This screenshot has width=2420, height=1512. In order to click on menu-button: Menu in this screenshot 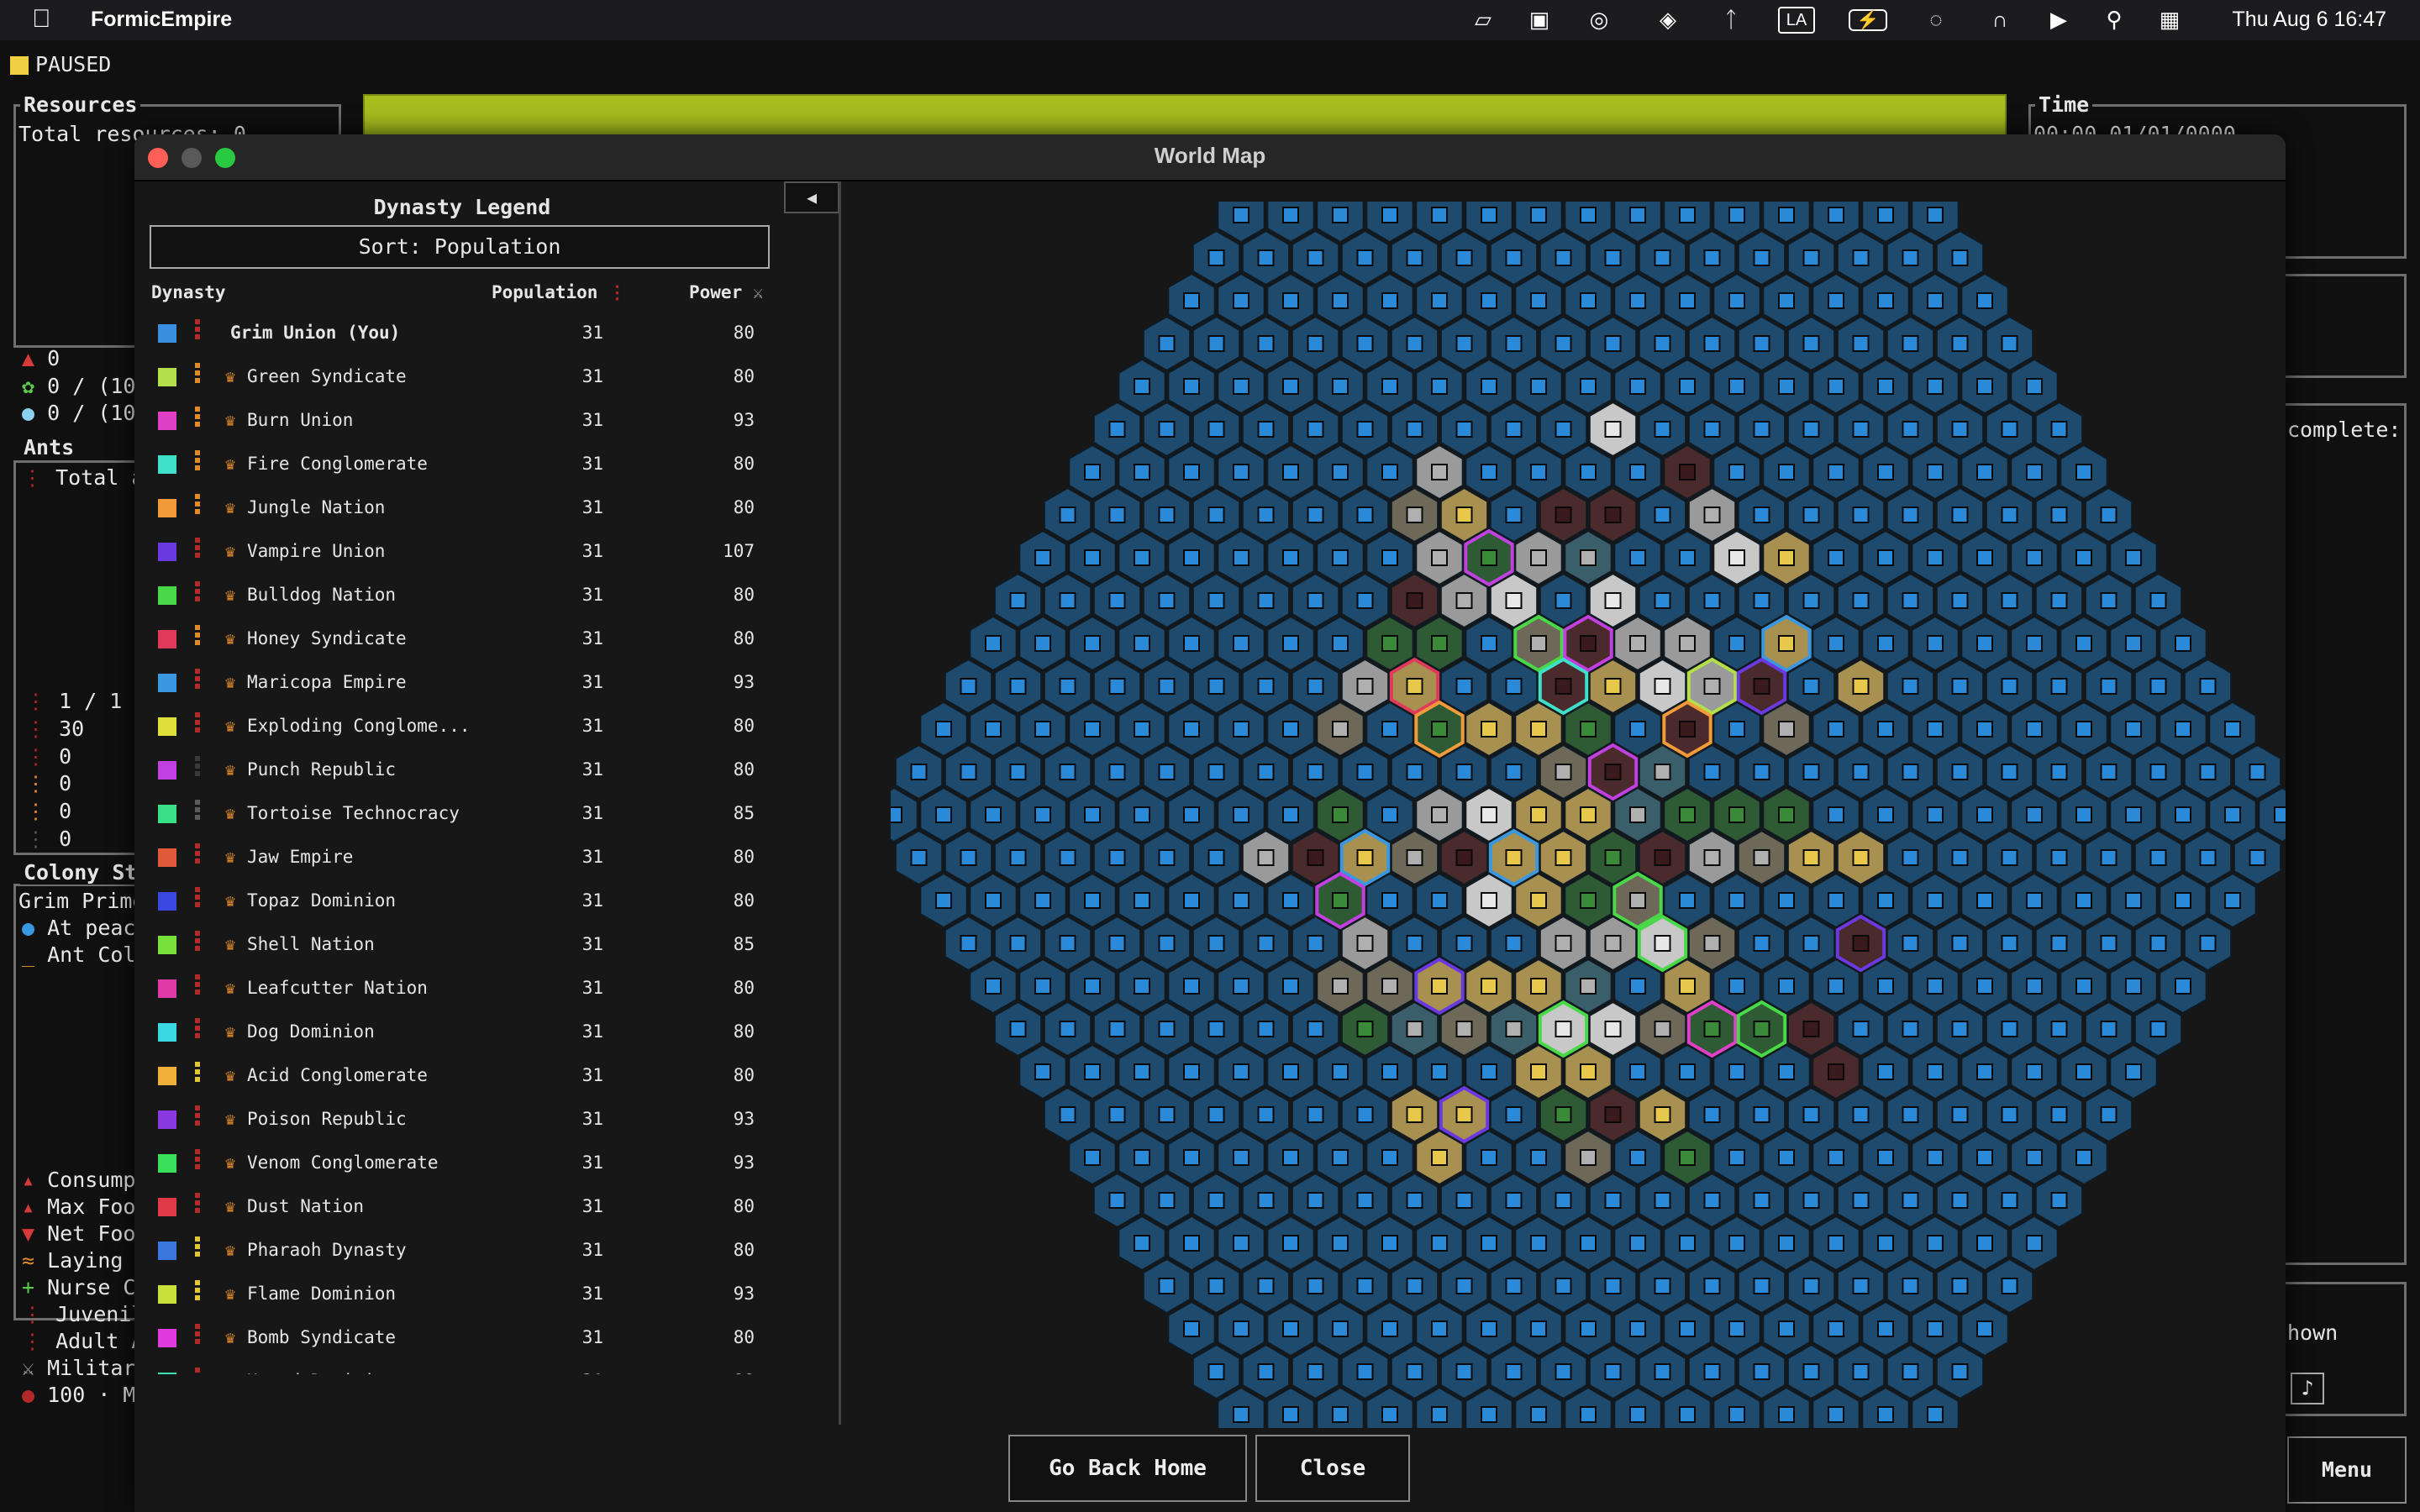, I will do `click(2347, 1470)`.